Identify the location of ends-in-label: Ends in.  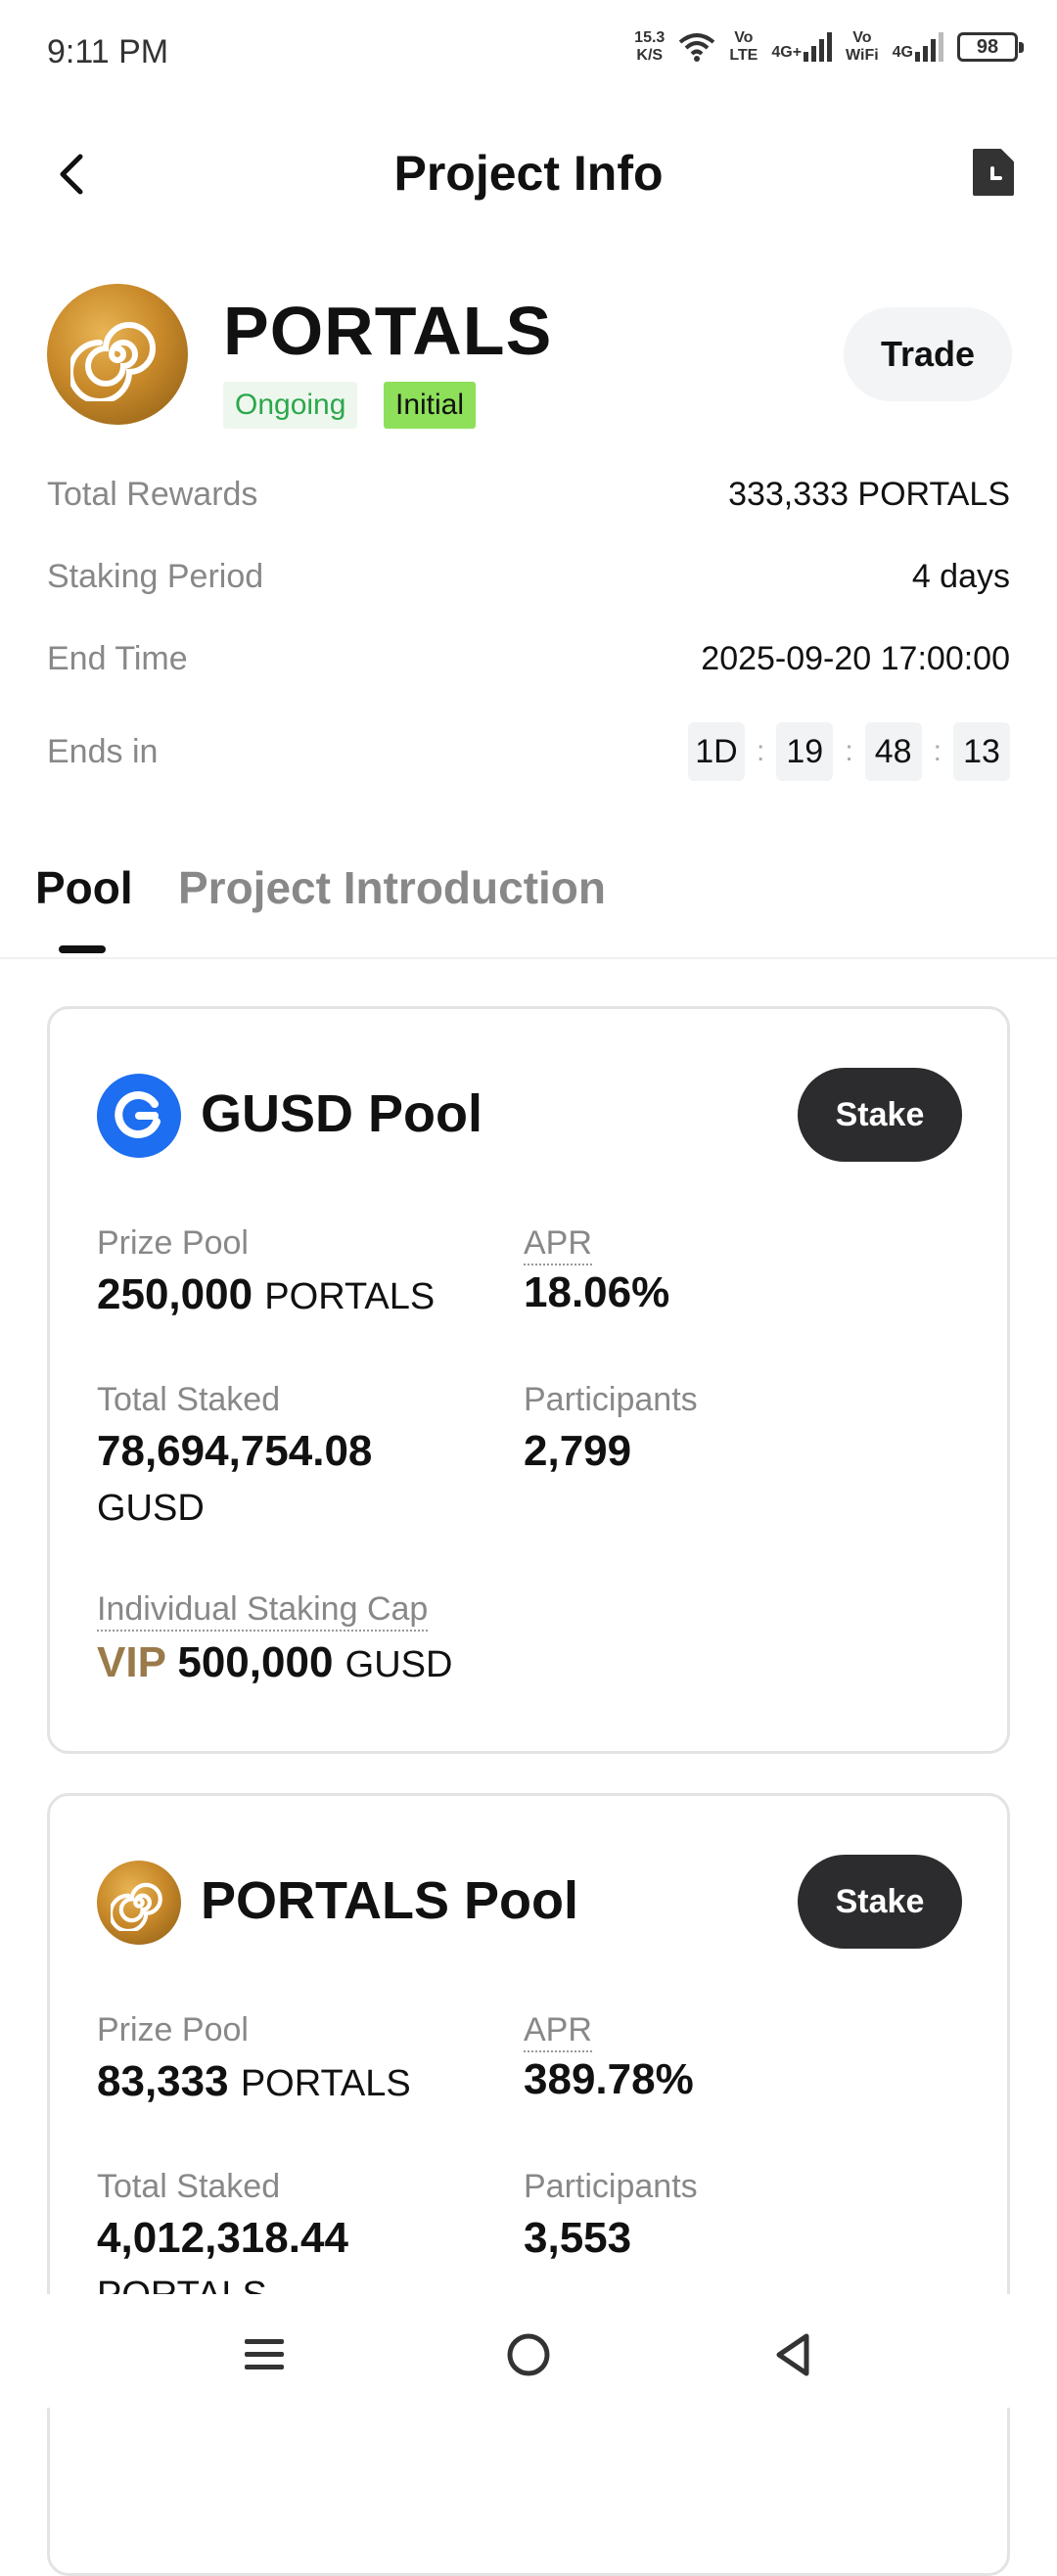
(103, 751).